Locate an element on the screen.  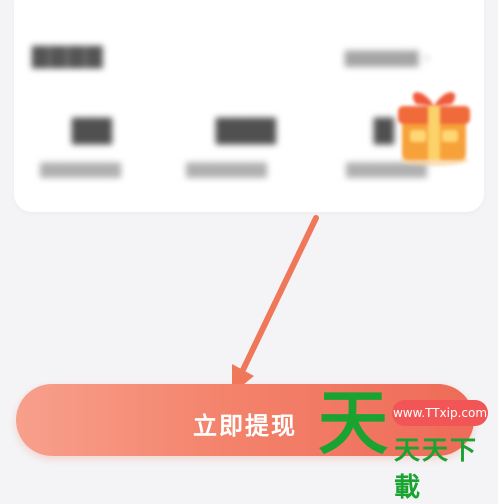
gift-box-icon is located at coordinates (434, 122).